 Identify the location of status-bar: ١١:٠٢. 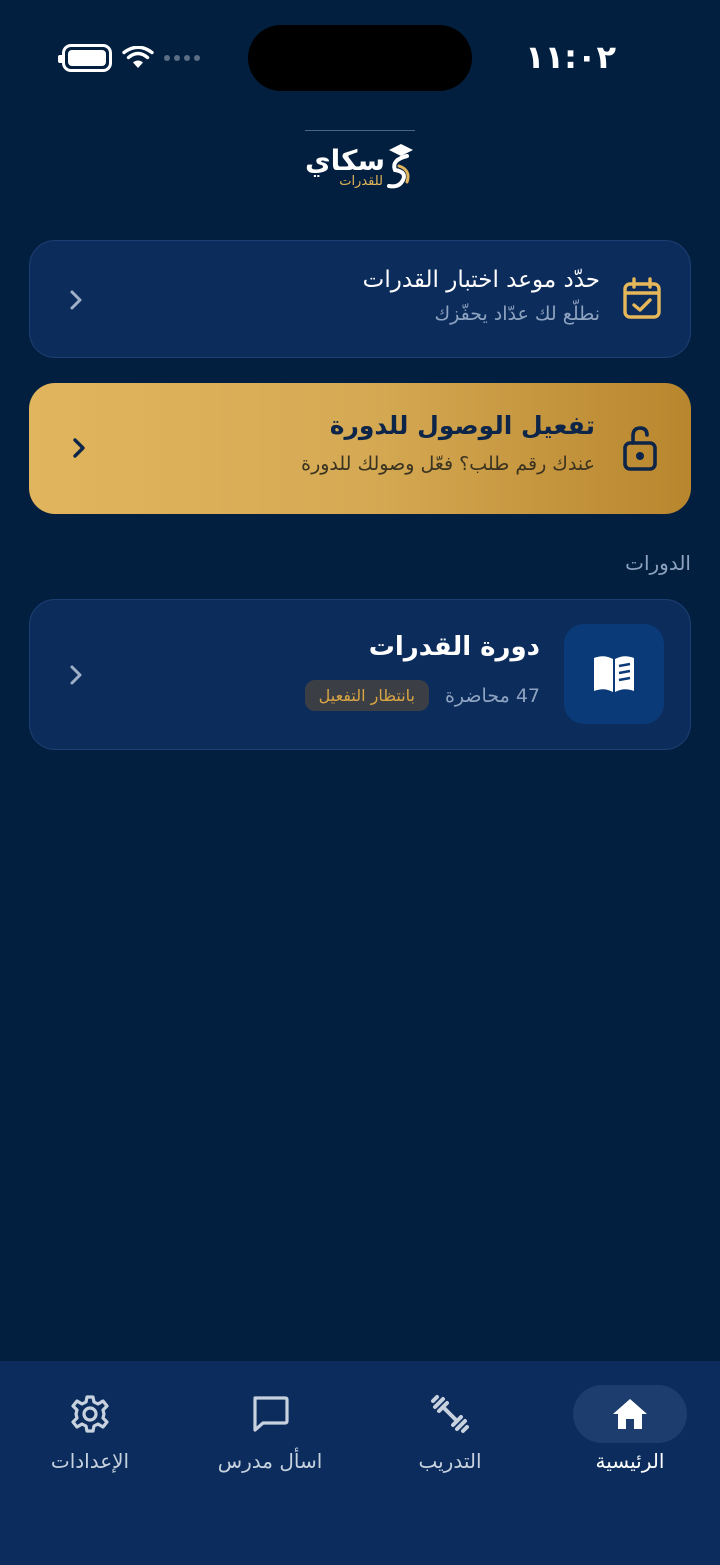
(360, 55).